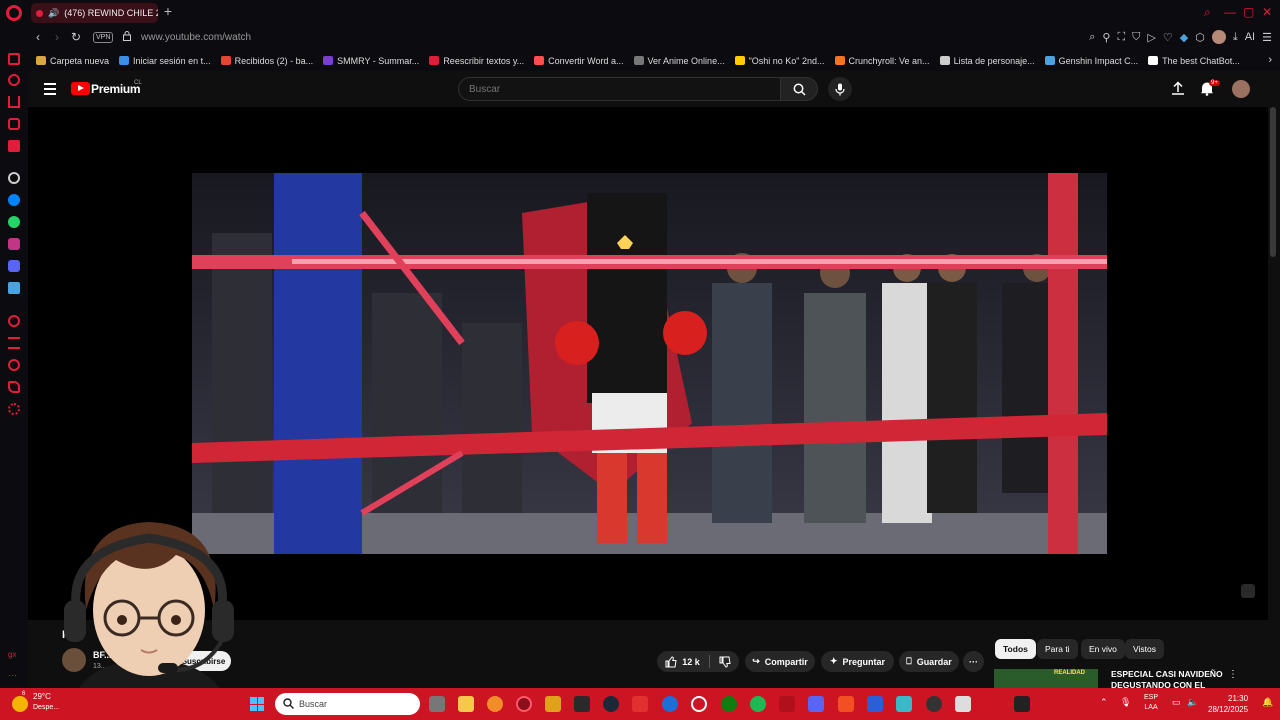  I want to click on recommendation-more-icon: ⋮, so click(1233, 674).